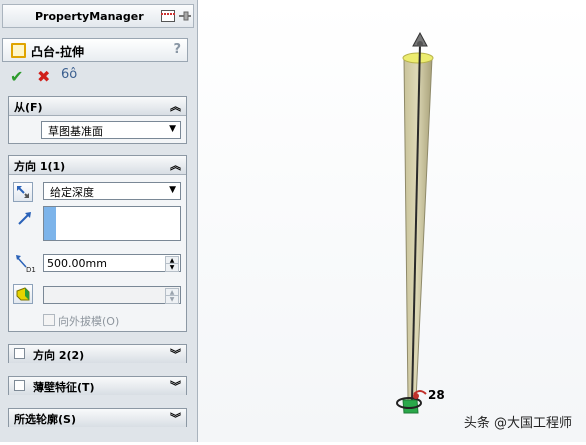 Image resolution: width=586 pixels, height=445 pixels. I want to click on depth-input: 500.00mm ▲ ▼, so click(112, 263).